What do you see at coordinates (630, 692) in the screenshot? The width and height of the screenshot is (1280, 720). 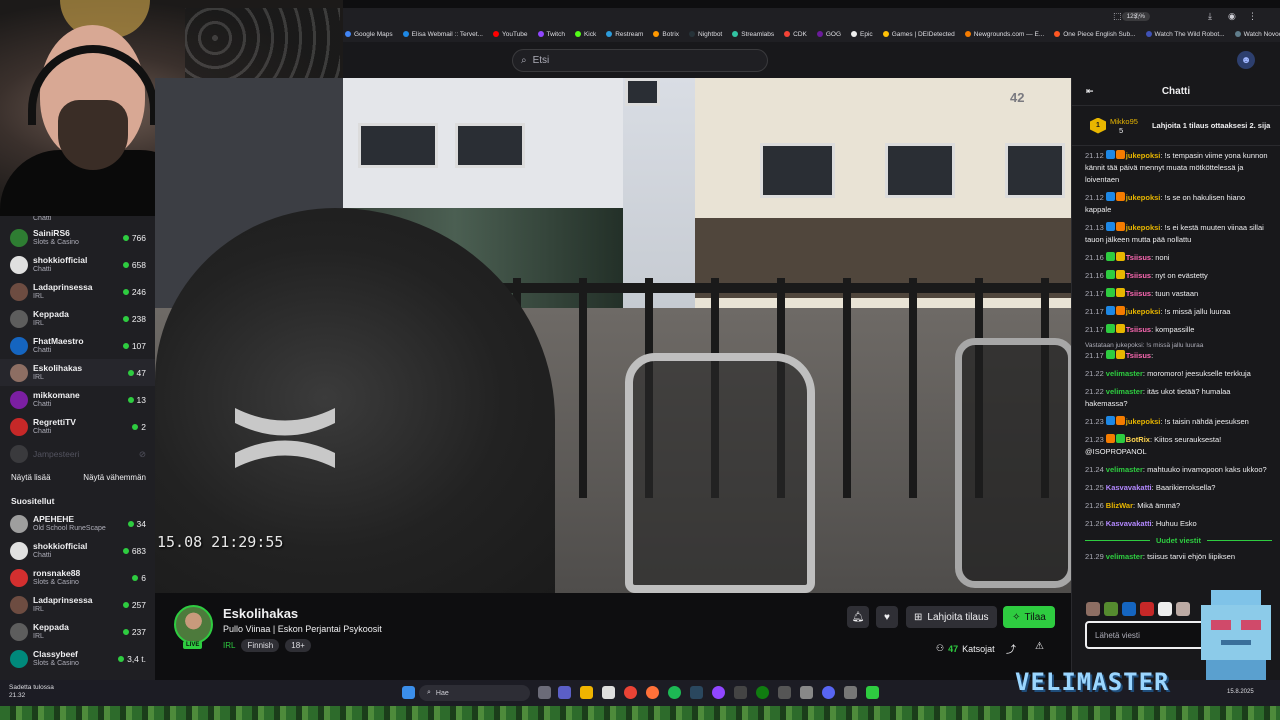 I see `chrome-icon` at bounding box center [630, 692].